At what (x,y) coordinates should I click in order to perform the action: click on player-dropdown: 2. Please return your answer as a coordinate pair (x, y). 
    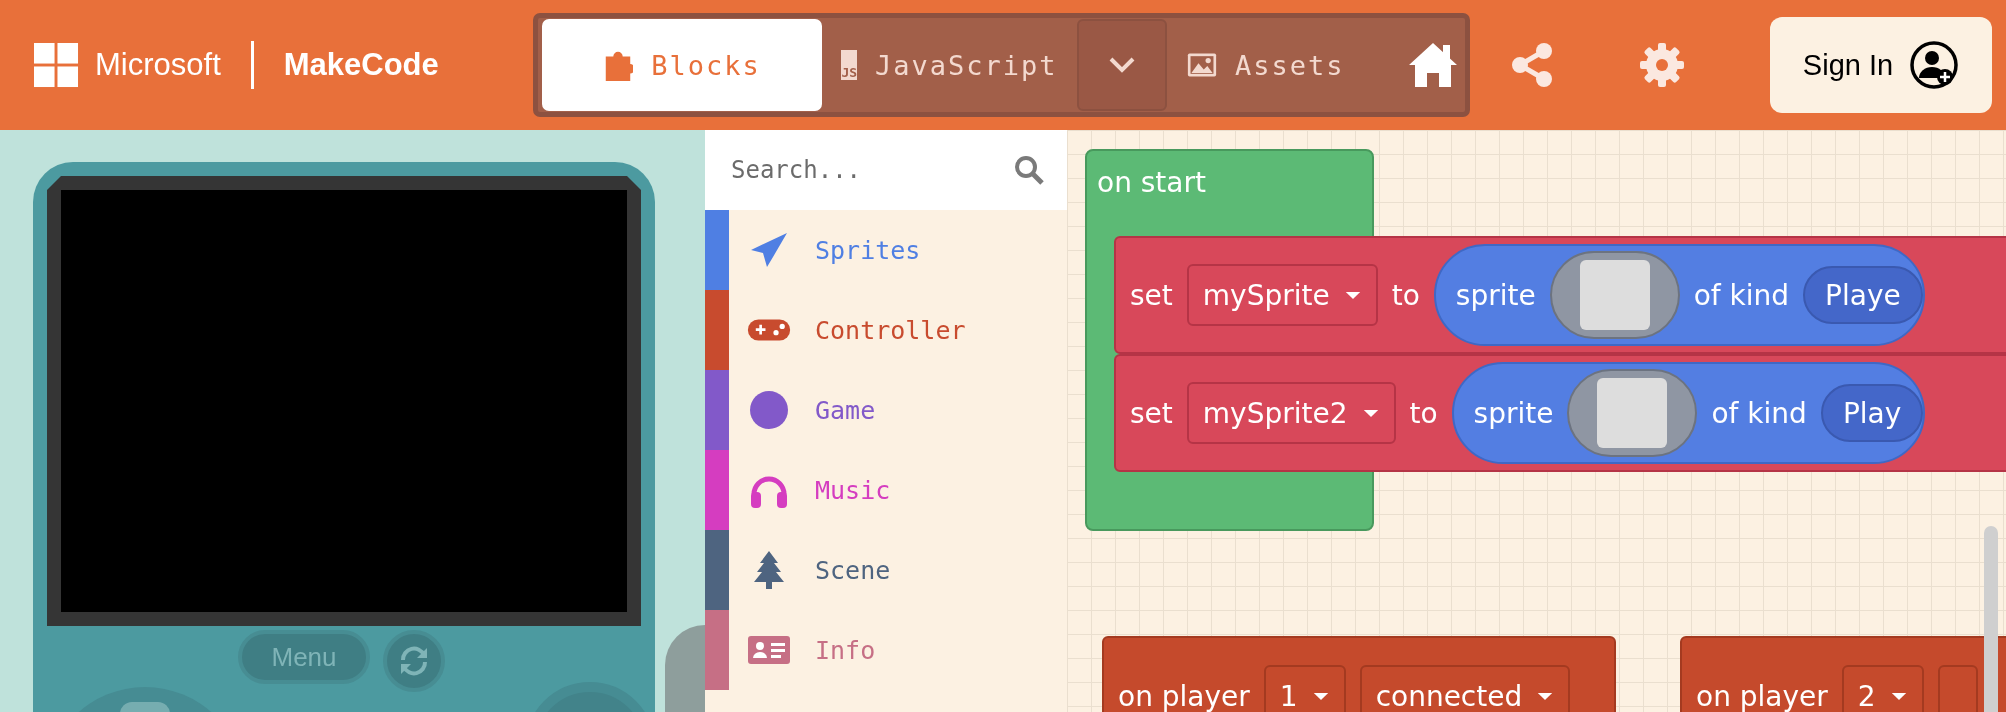
    Looking at the image, I should click on (1882, 688).